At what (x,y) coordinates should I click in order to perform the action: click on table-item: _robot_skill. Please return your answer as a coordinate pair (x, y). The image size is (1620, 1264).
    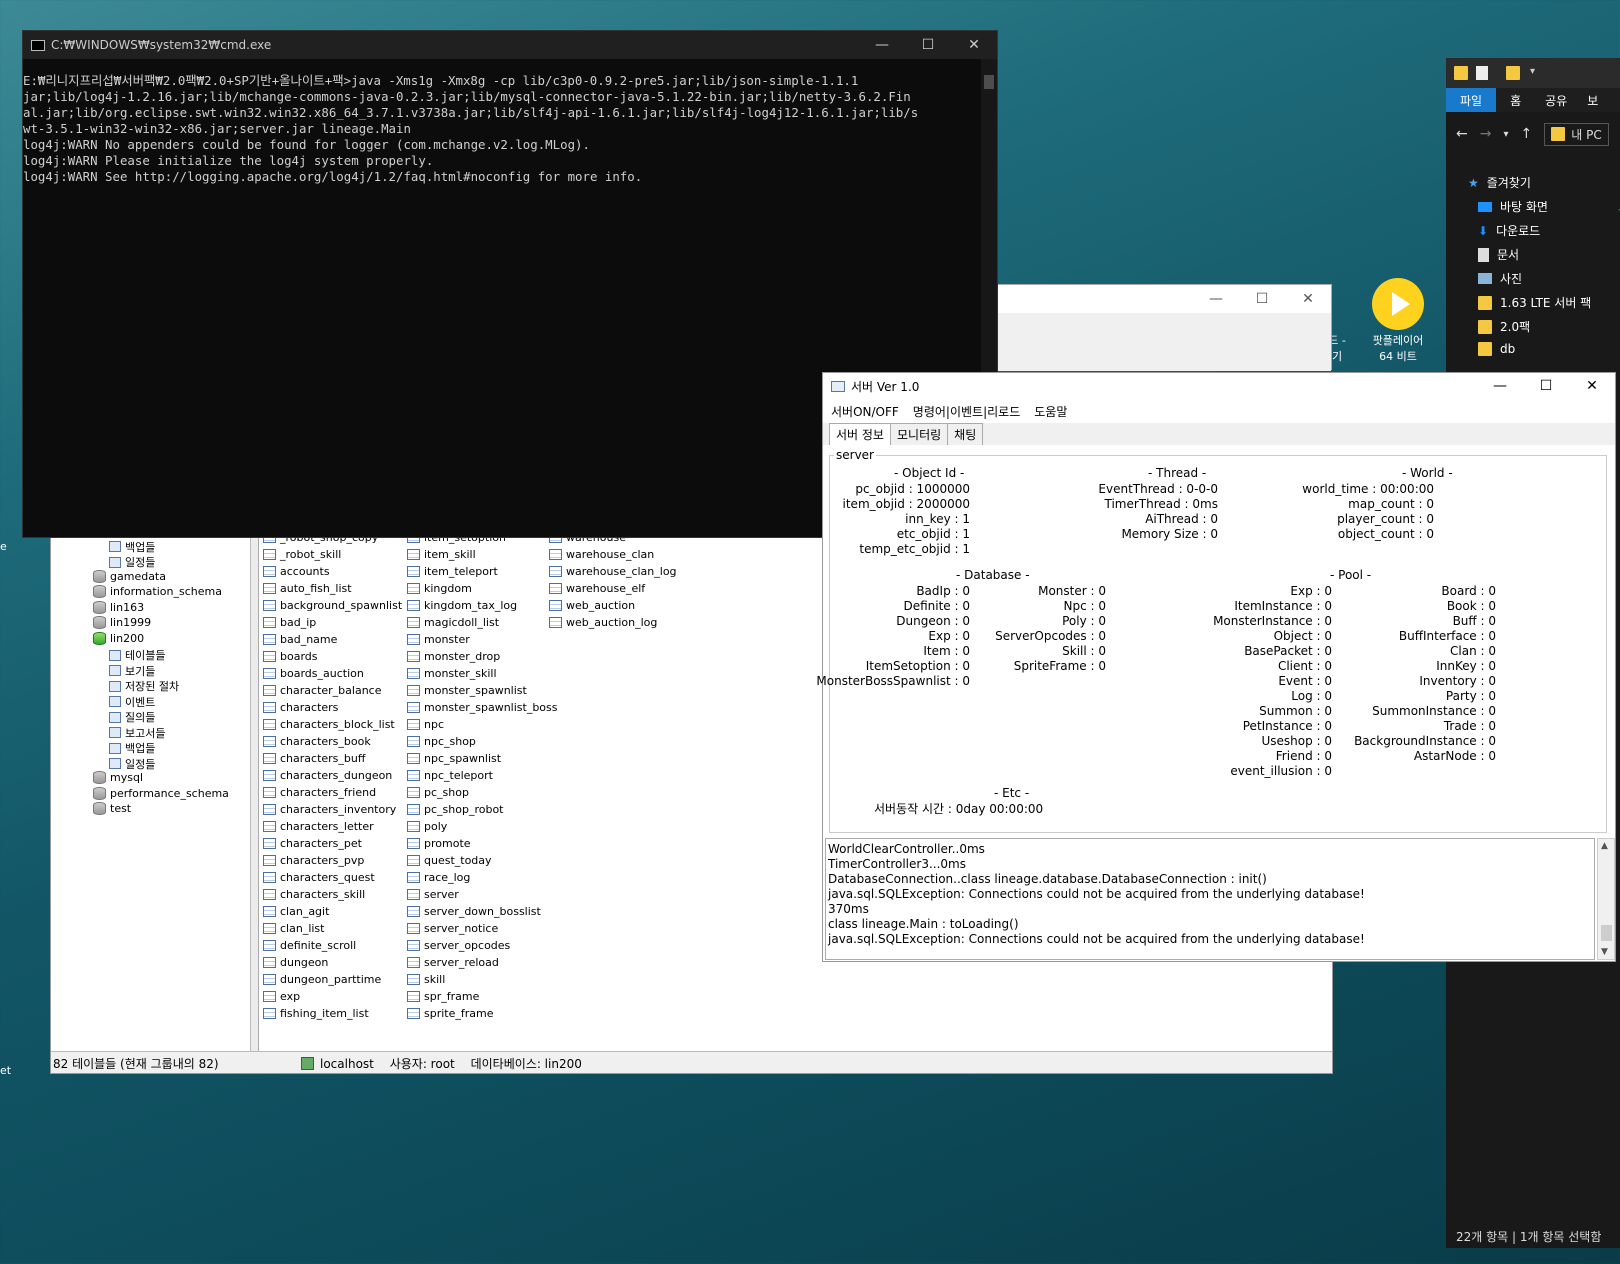
    Looking at the image, I should click on (332, 554).